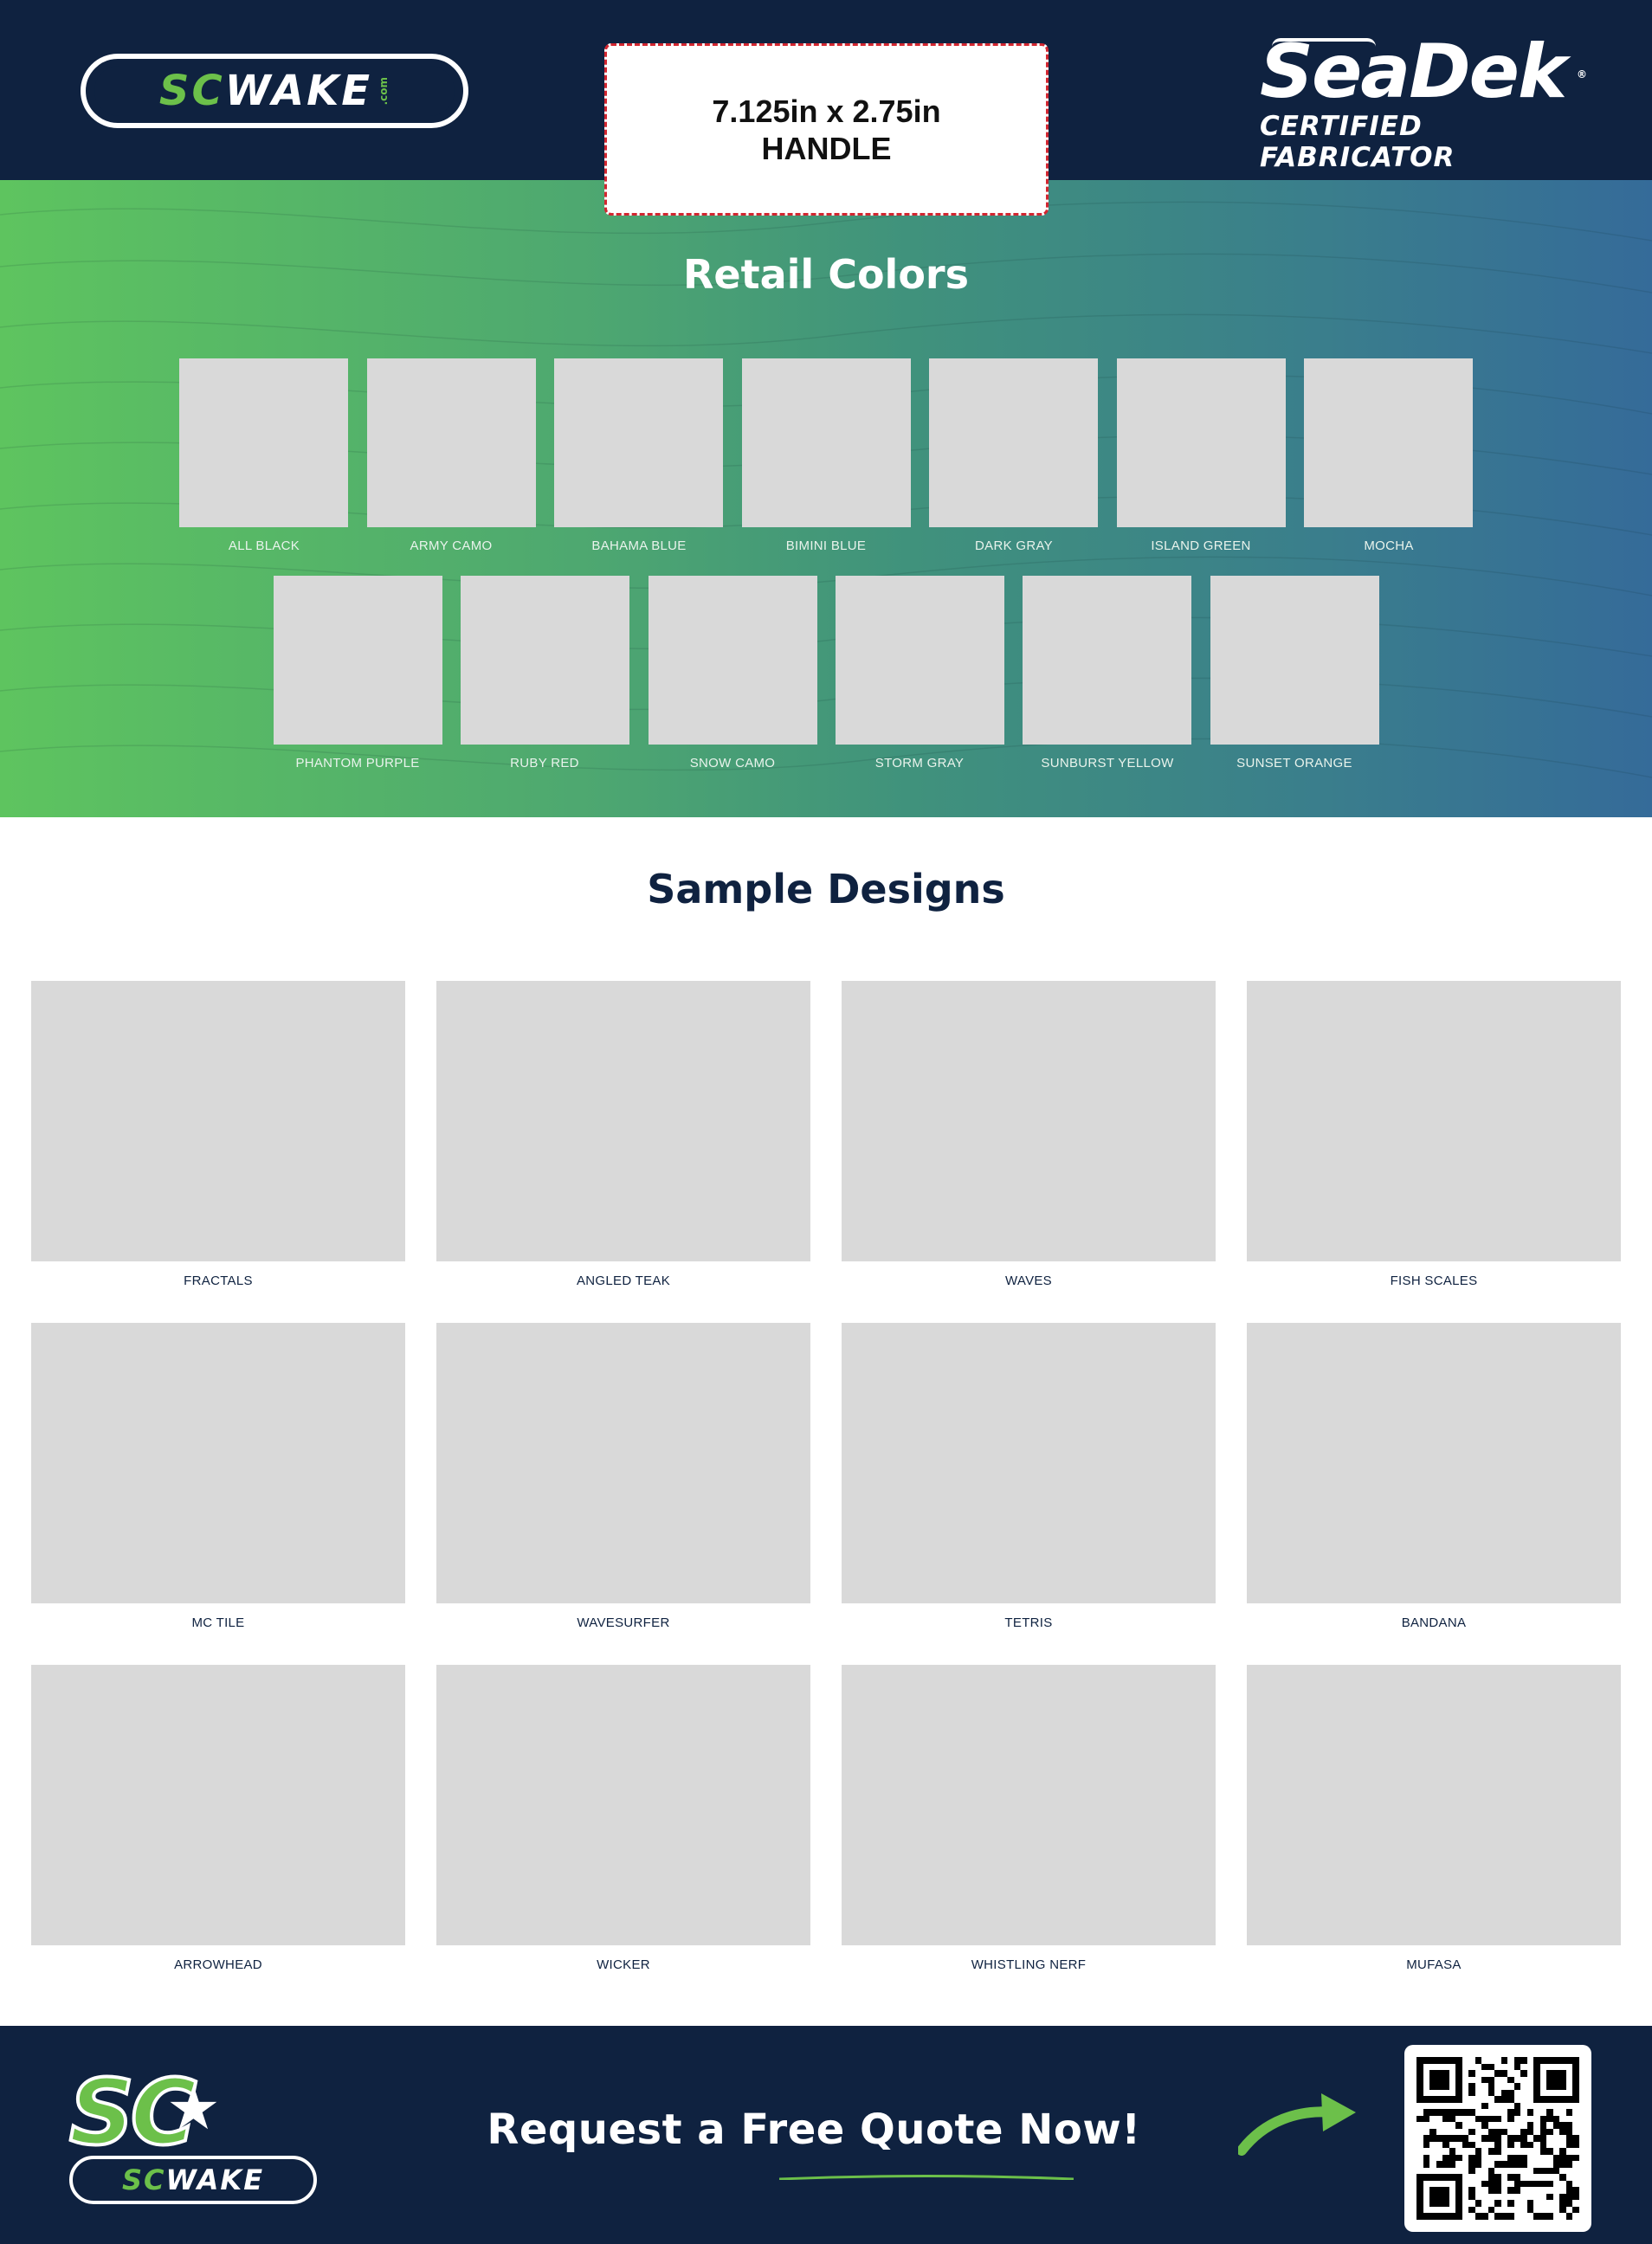  Describe the element at coordinates (452, 442) in the screenshot. I see `color-swatch-army-camo` at that location.